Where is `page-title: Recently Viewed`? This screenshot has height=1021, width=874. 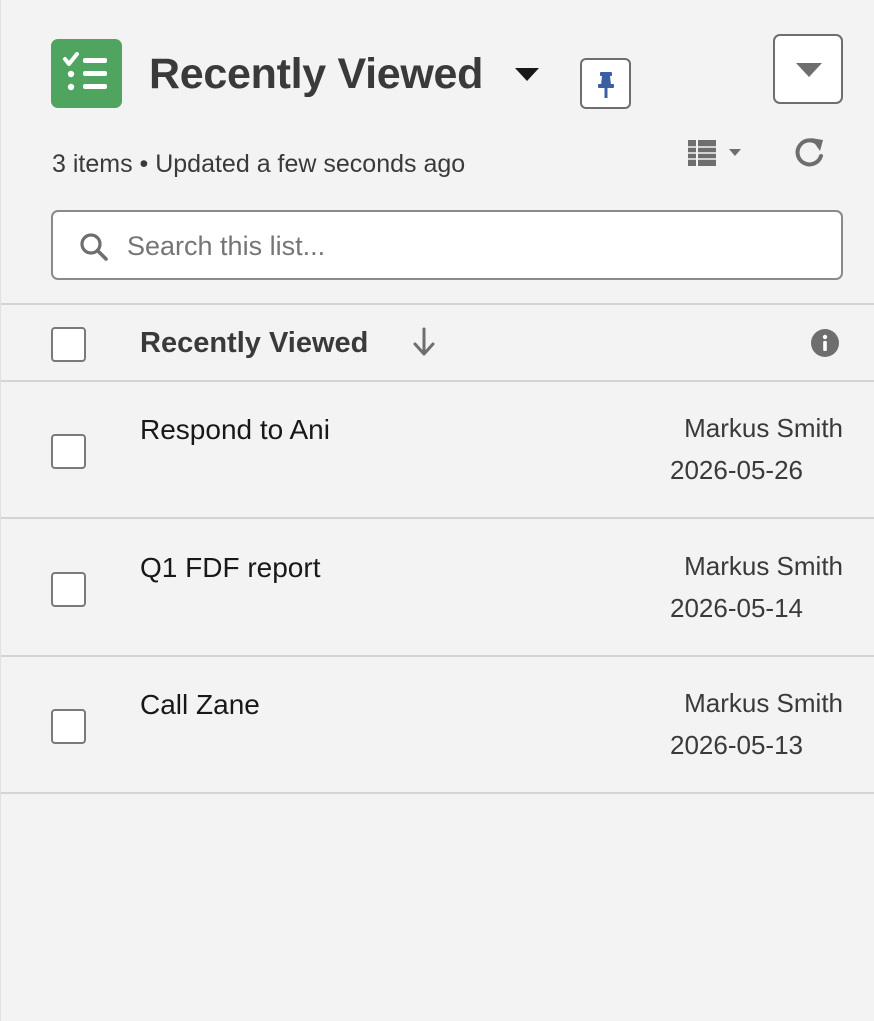
page-title: Recently Viewed is located at coordinates (316, 74).